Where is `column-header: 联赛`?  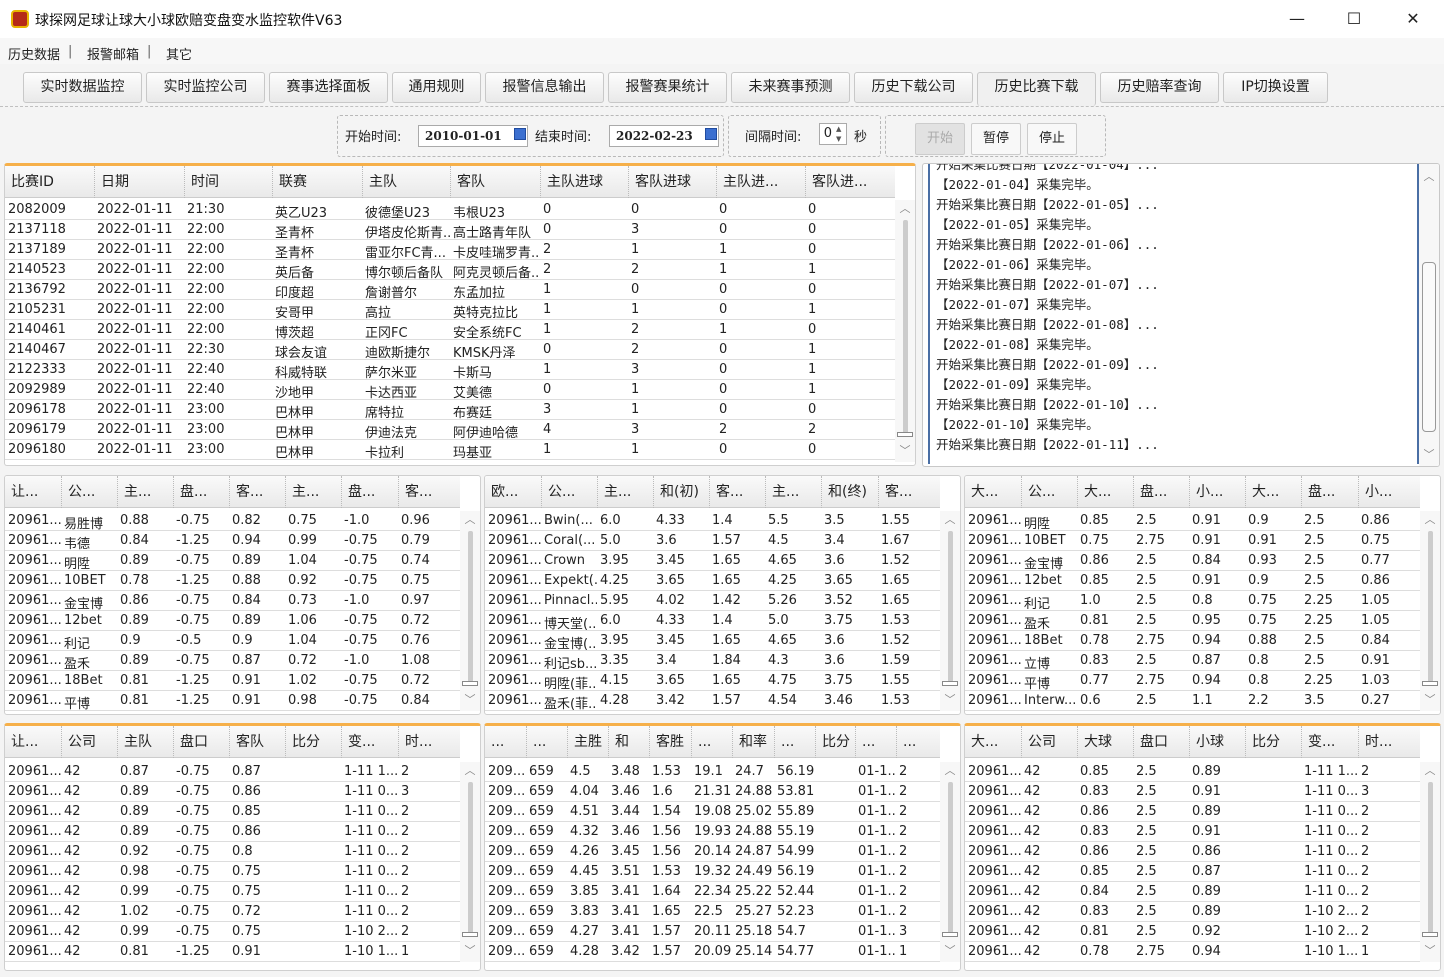 column-header: 联赛 is located at coordinates (317, 182).